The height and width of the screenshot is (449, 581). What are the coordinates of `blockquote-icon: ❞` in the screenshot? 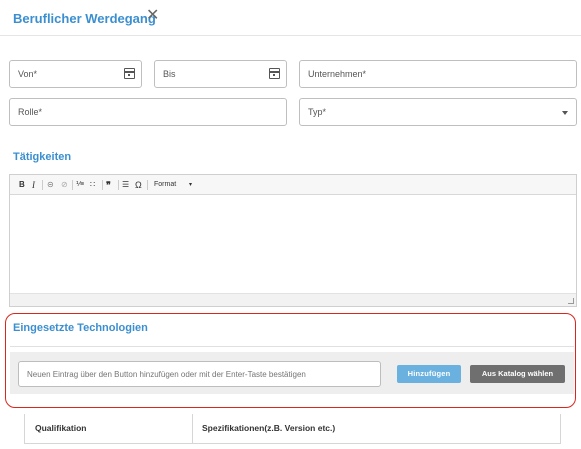 It's located at (108, 185).